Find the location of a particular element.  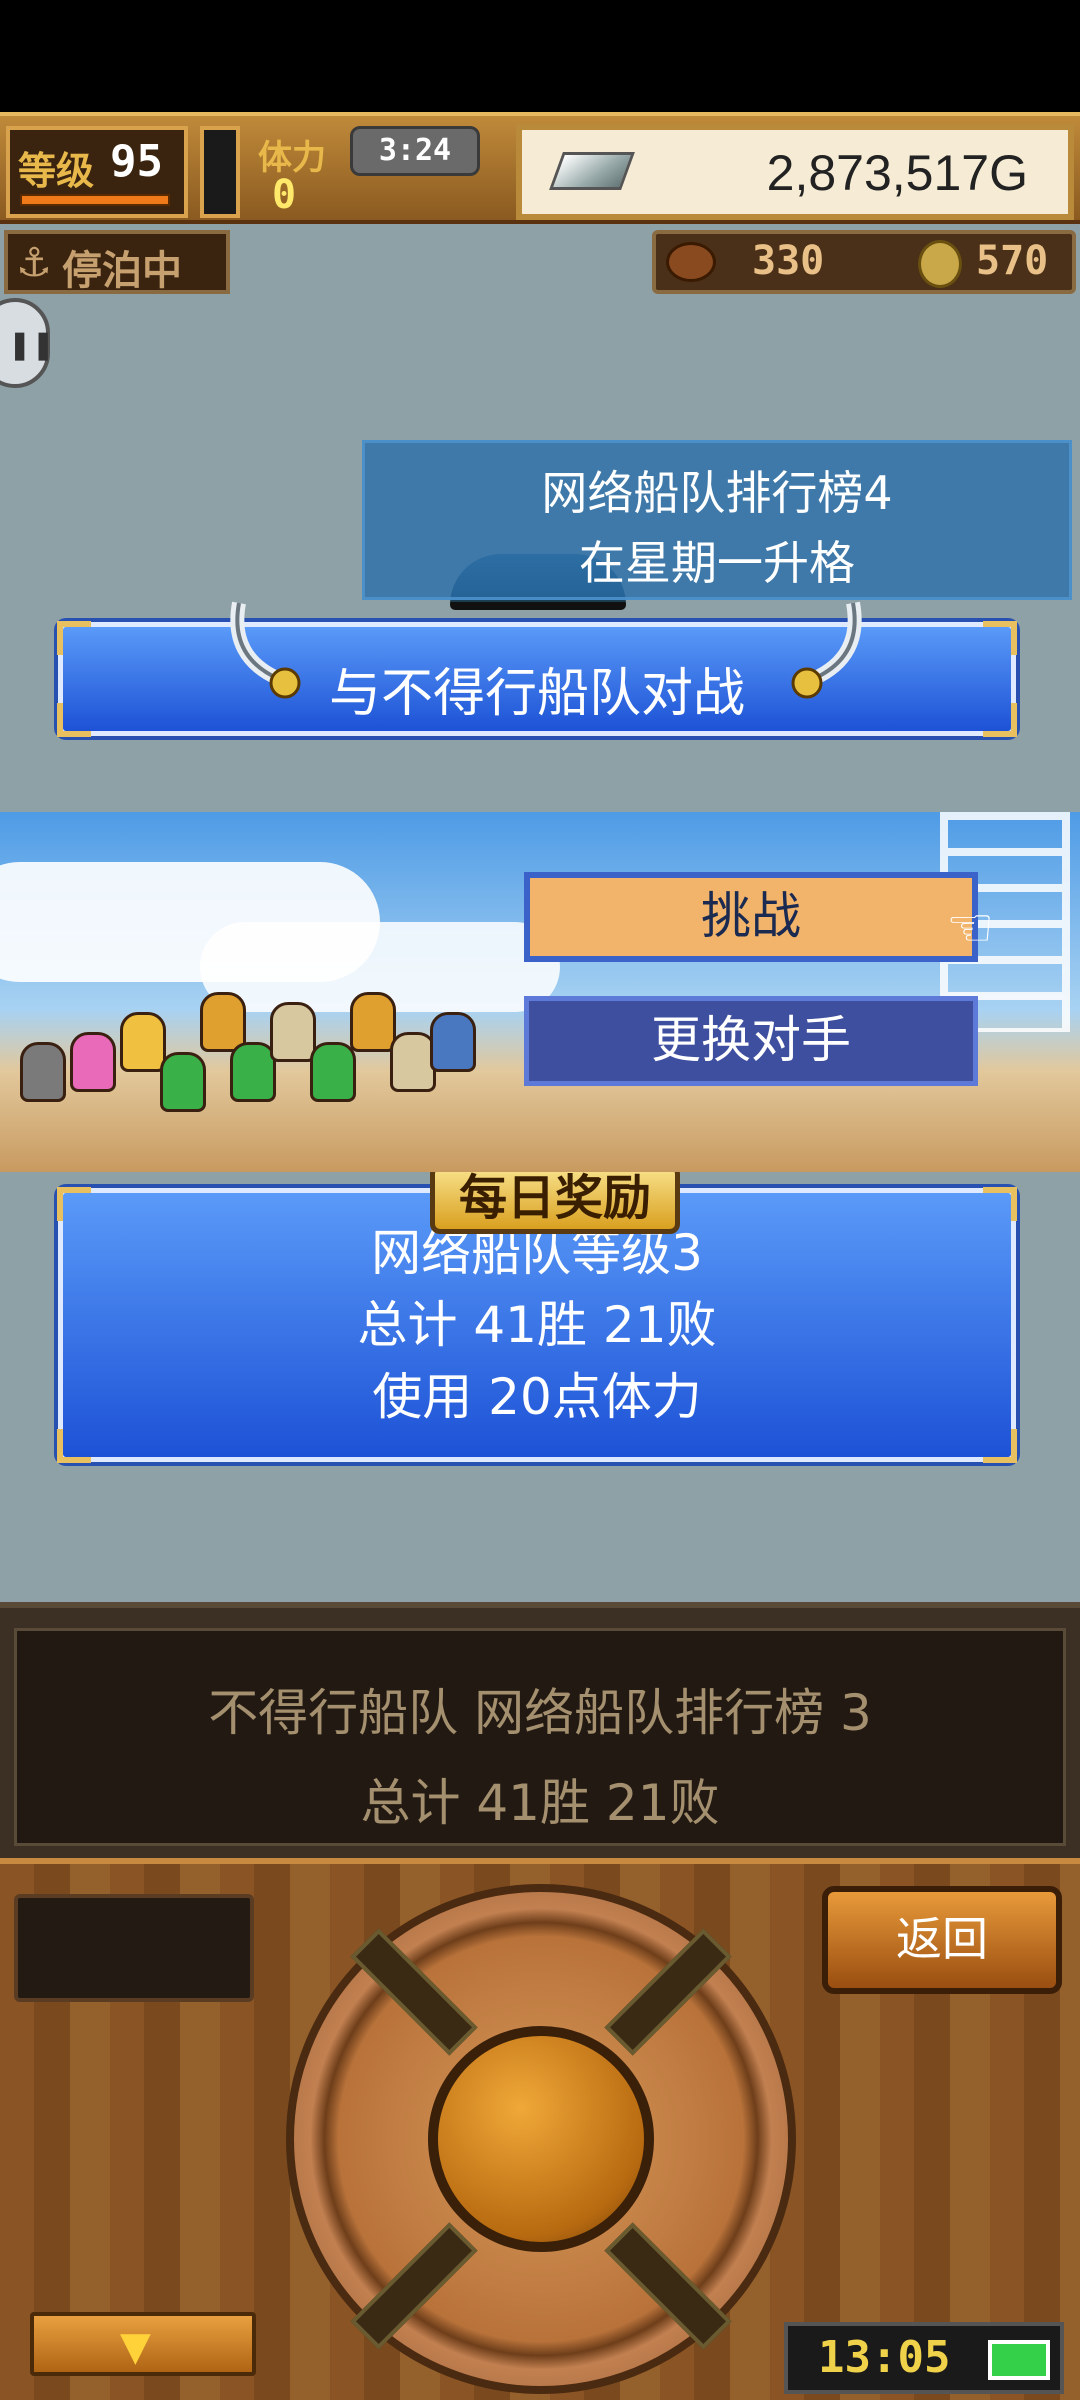

pause-icon: ❚❚ is located at coordinates (31, 344).